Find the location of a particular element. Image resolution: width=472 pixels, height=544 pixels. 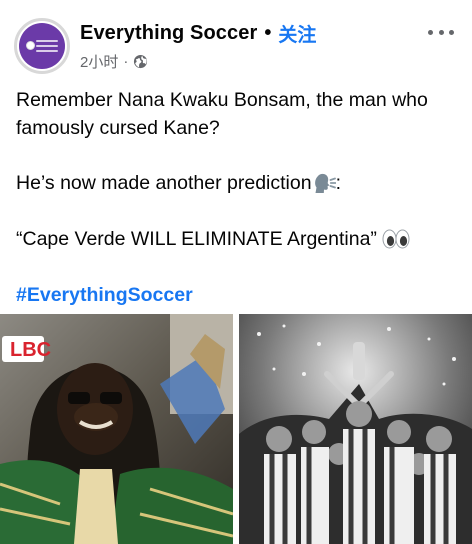

page-avatar is located at coordinates (42, 46).